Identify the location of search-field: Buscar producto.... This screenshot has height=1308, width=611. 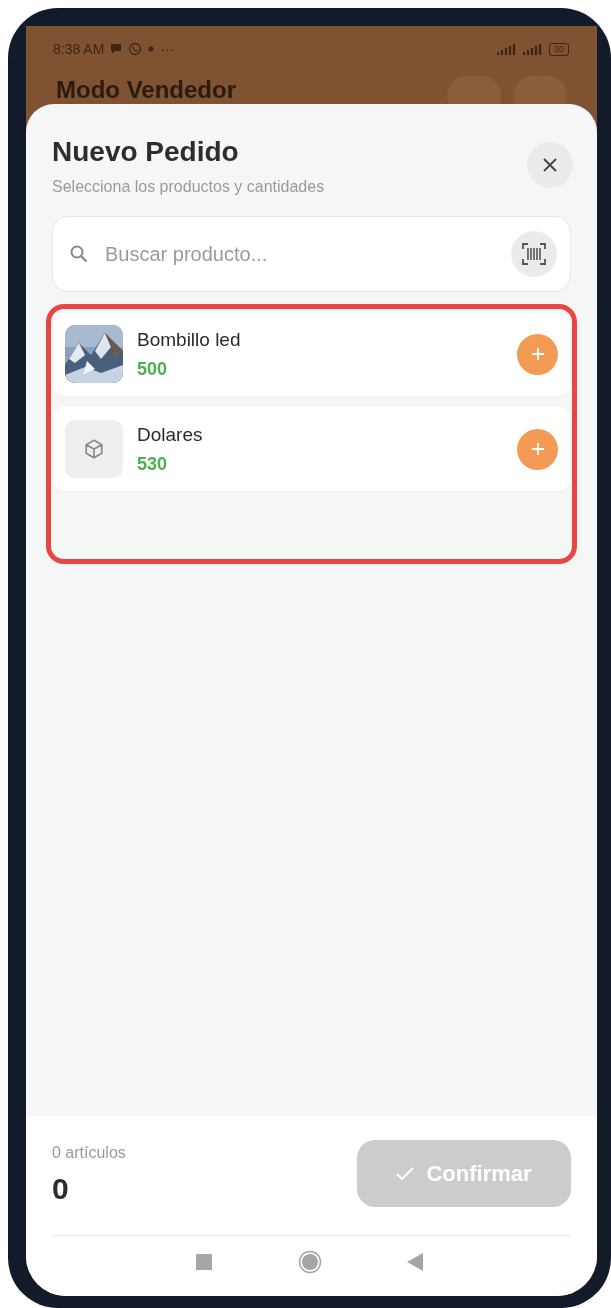
(300, 254).